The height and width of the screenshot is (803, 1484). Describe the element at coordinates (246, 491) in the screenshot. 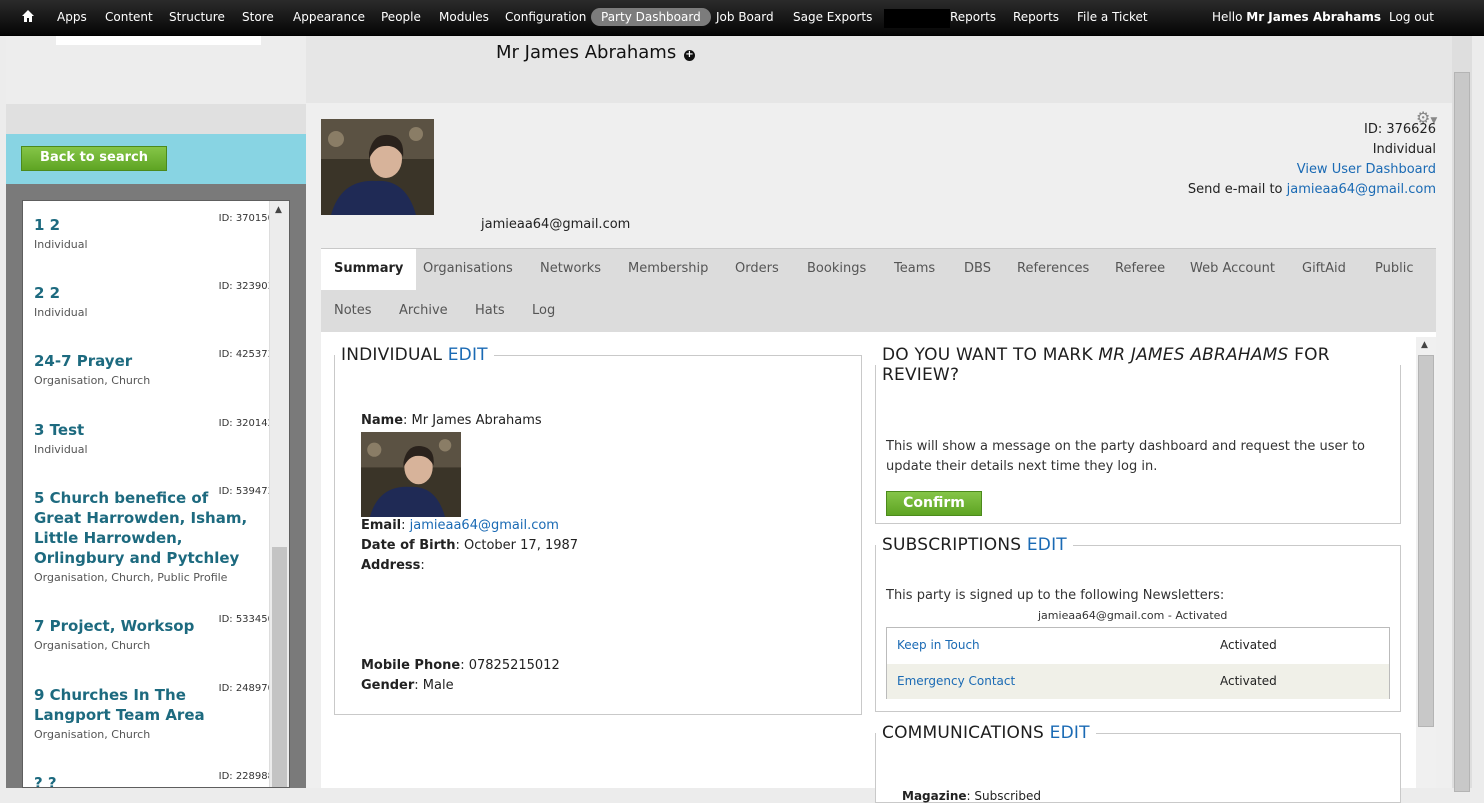

I see `list-item-id: ID: 539473` at that location.